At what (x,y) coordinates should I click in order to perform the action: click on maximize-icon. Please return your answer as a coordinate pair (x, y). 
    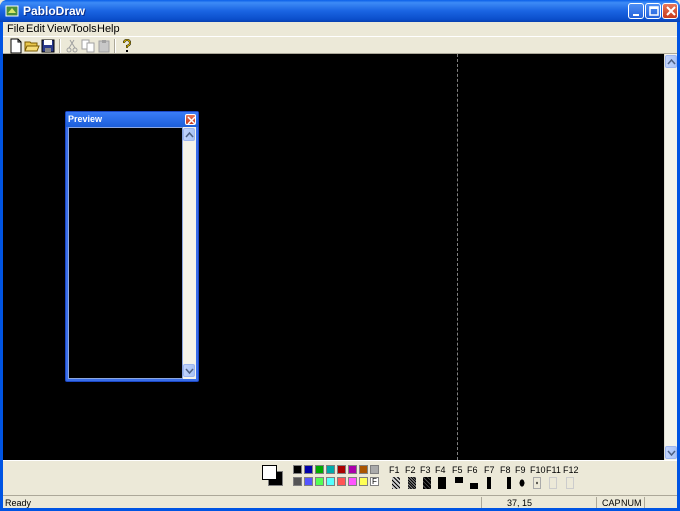
    Looking at the image, I should click on (654, 11).